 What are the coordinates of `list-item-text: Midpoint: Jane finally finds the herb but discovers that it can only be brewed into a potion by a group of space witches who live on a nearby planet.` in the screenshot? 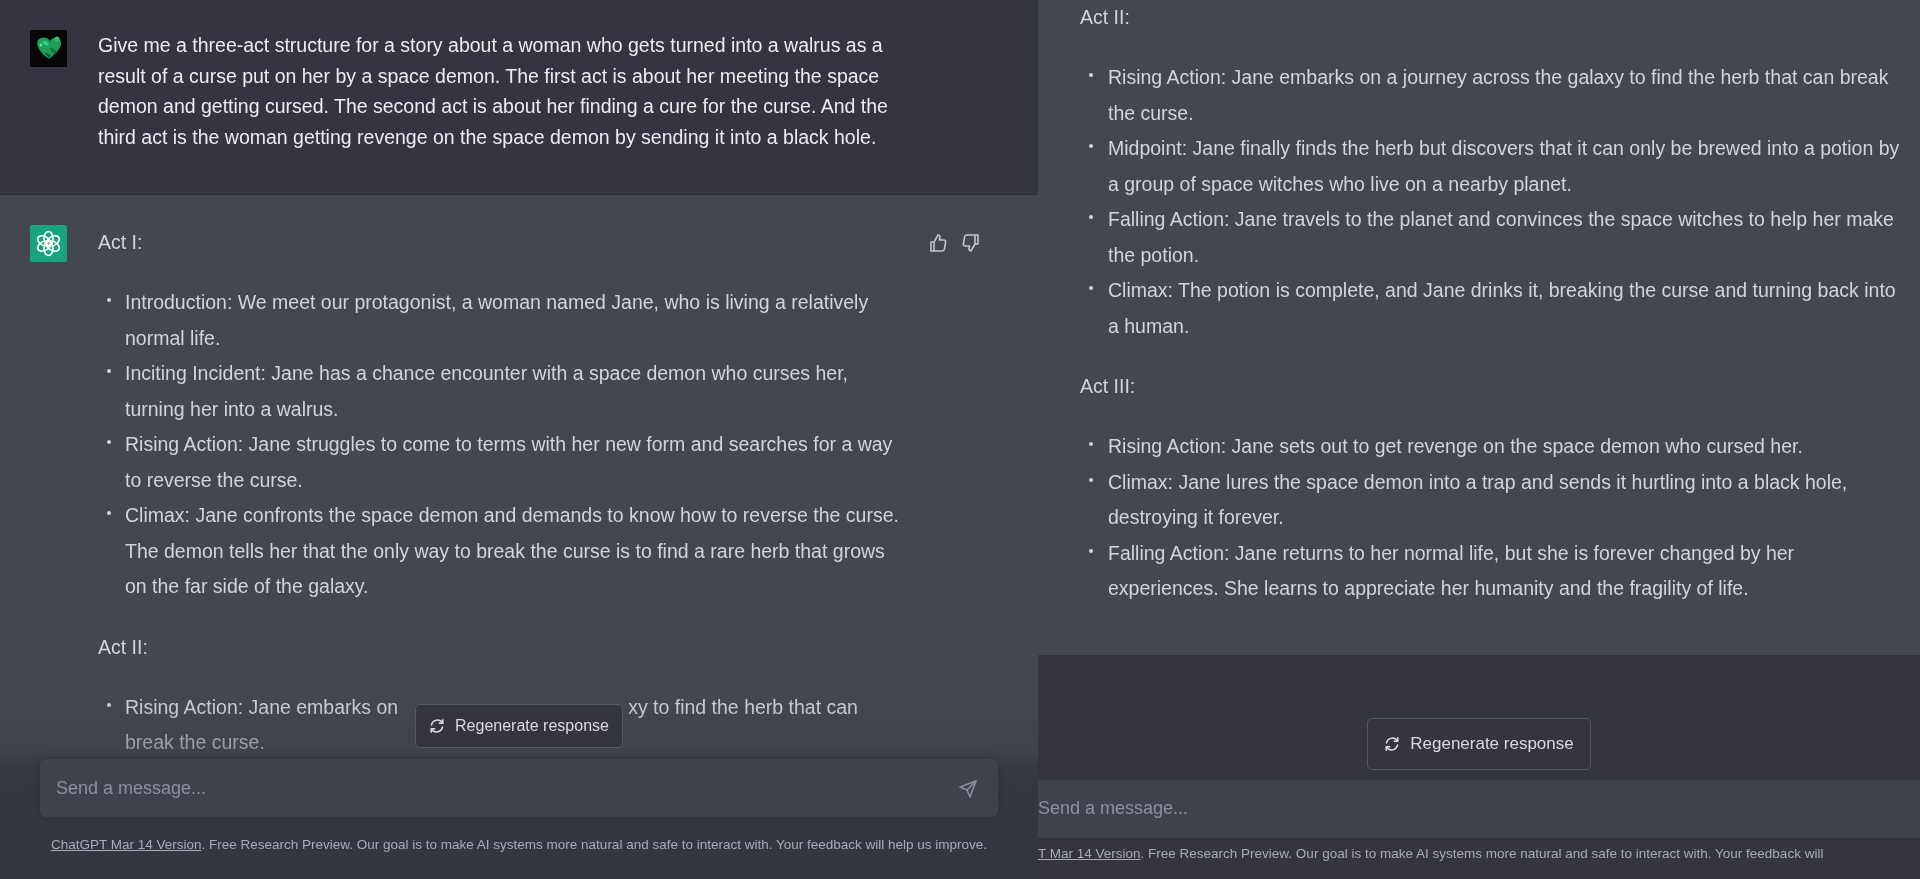 It's located at (1504, 166).